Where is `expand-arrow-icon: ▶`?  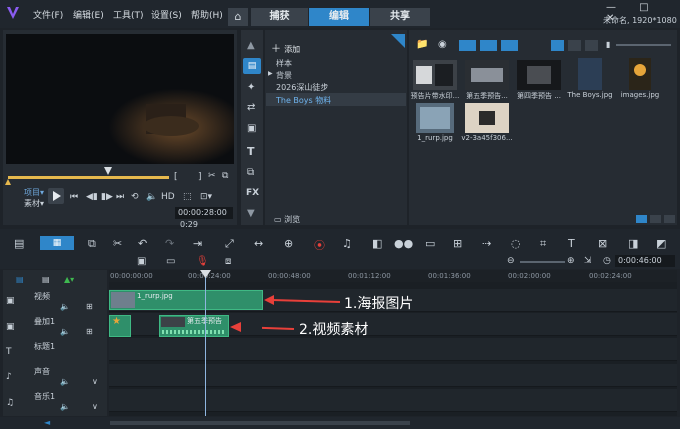
expand-arrow-icon: ▶ is located at coordinates (270, 73).